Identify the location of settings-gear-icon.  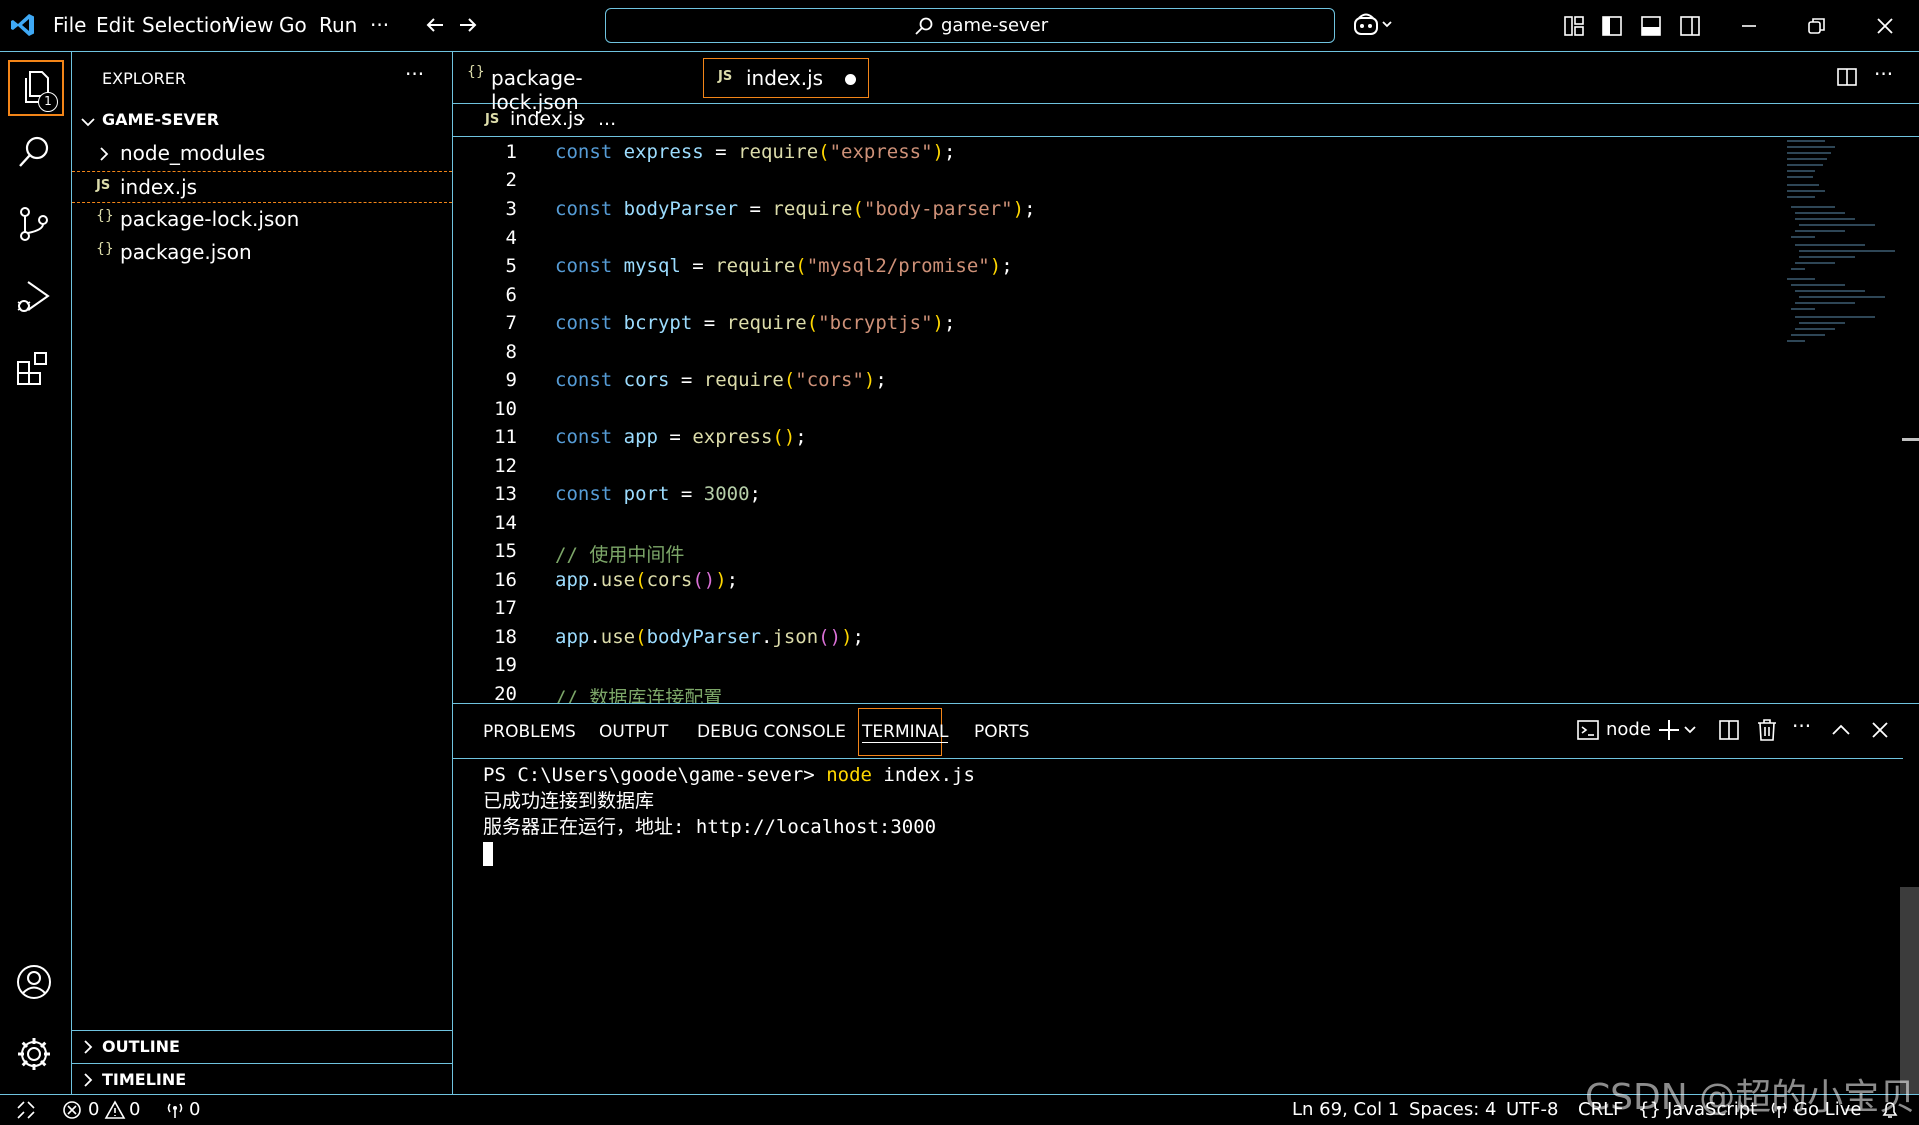
(36, 1056).